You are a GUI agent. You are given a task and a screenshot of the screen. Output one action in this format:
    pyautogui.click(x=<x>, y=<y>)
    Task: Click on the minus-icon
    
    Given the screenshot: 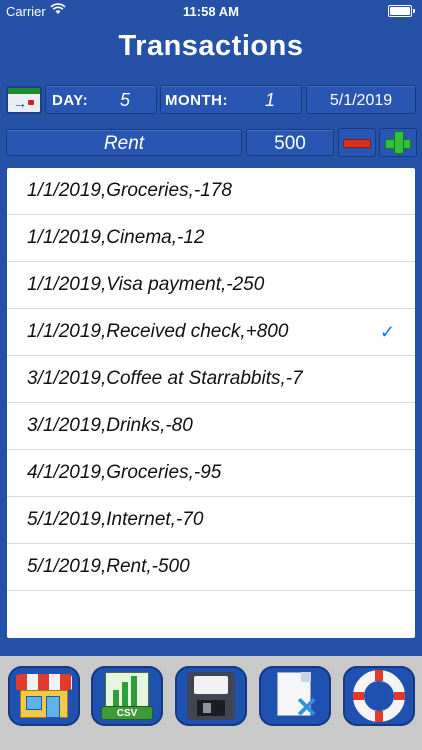 What is the action you would take?
    pyautogui.click(x=357, y=143)
    